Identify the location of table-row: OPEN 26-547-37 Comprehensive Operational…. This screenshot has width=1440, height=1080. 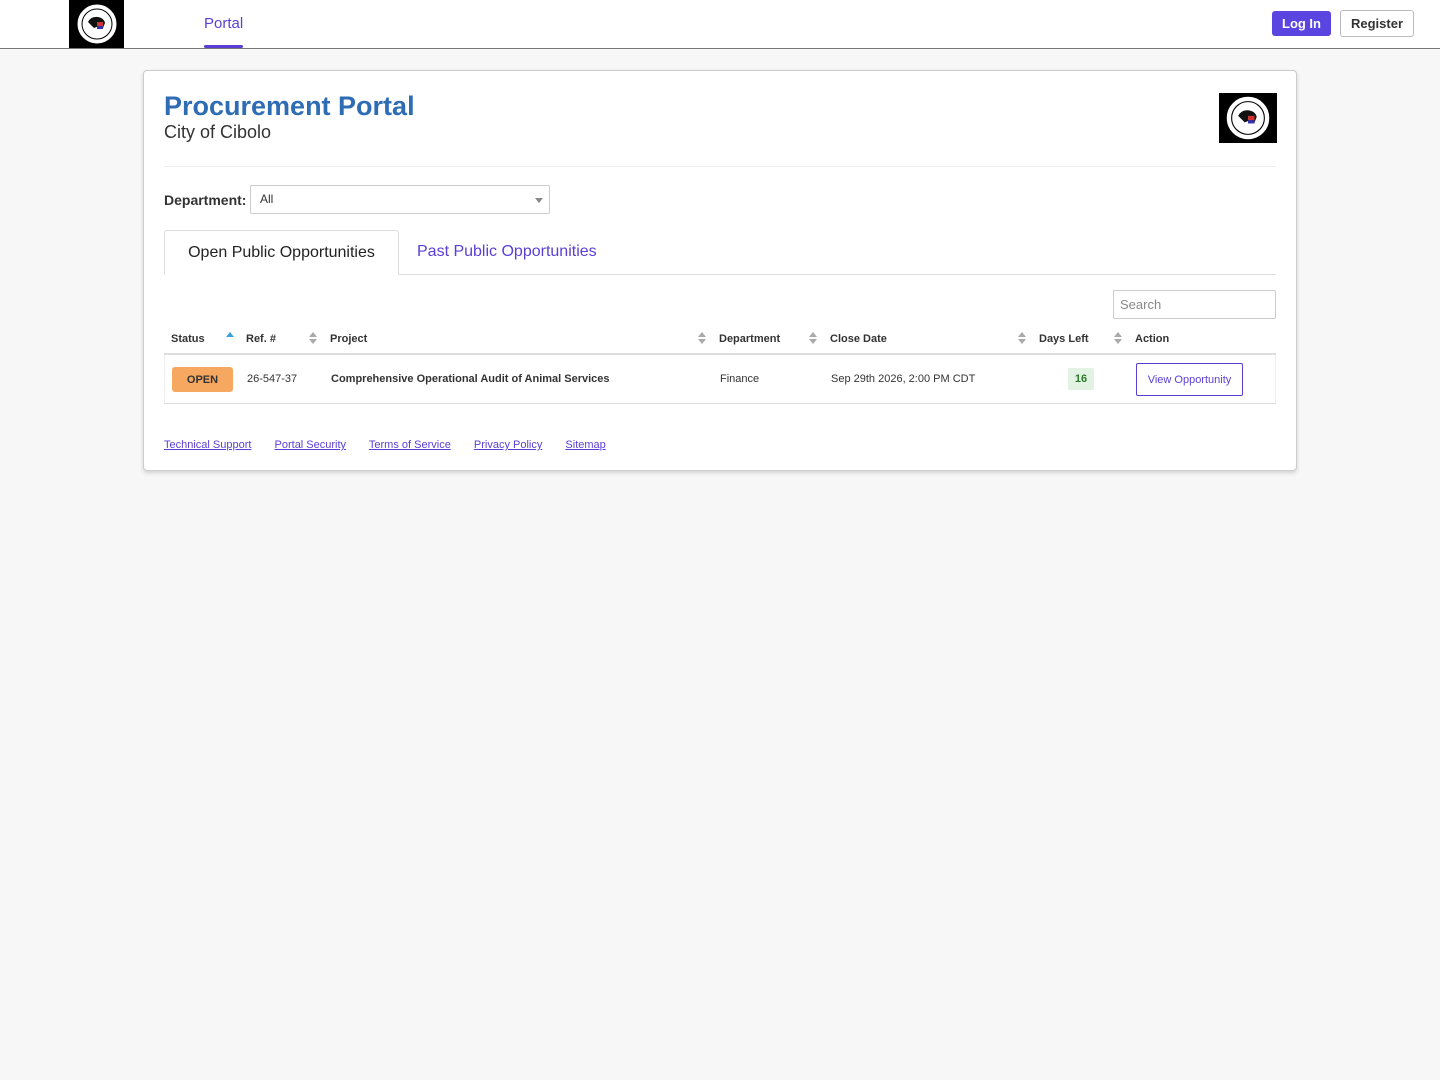
(720, 379).